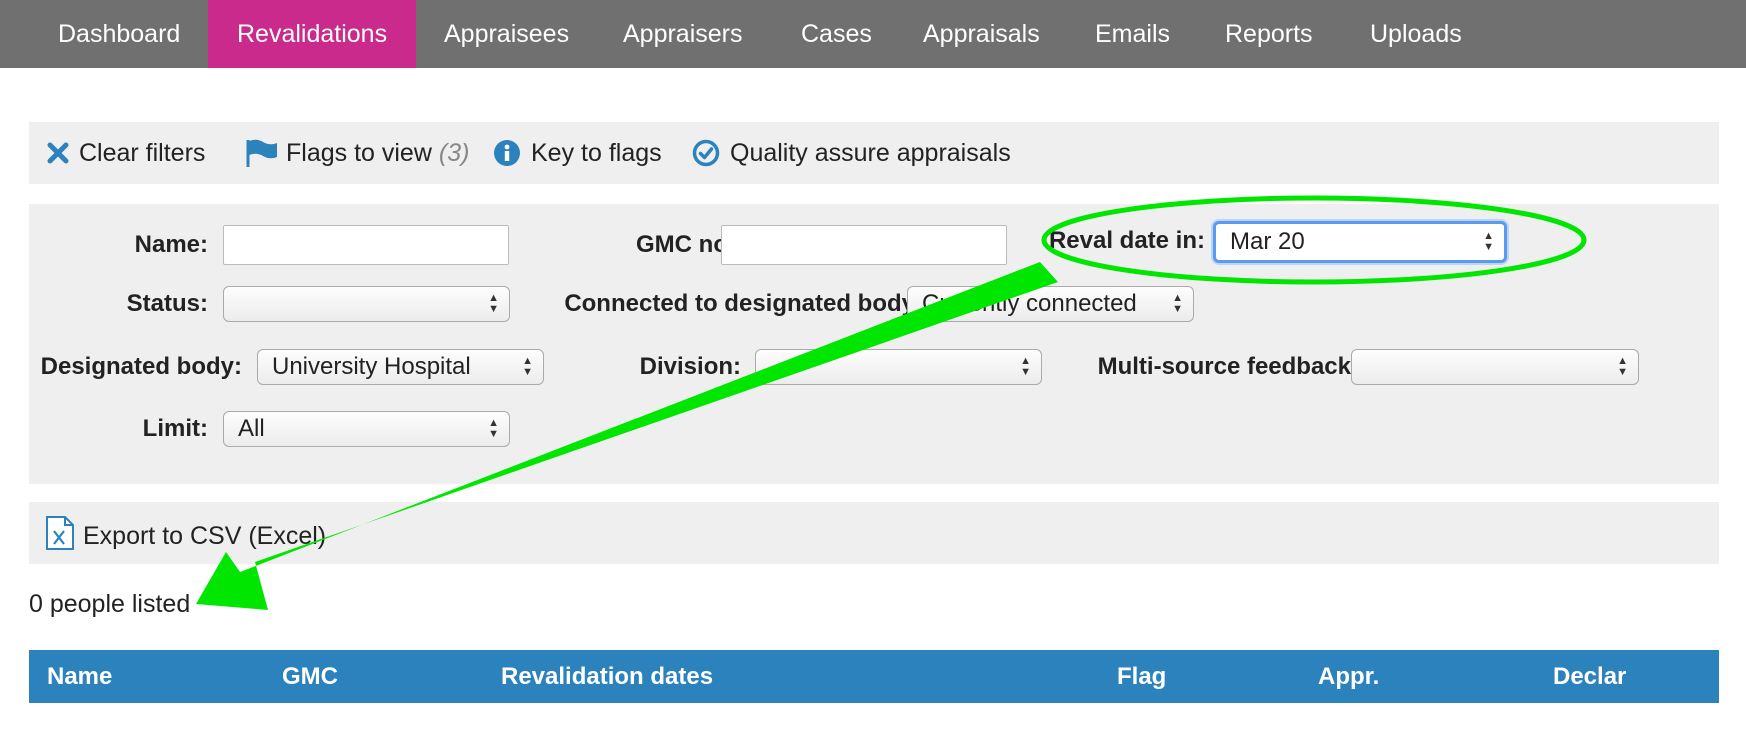 The height and width of the screenshot is (744, 1746). I want to click on column-header-gmc: GMC, so click(310, 676).